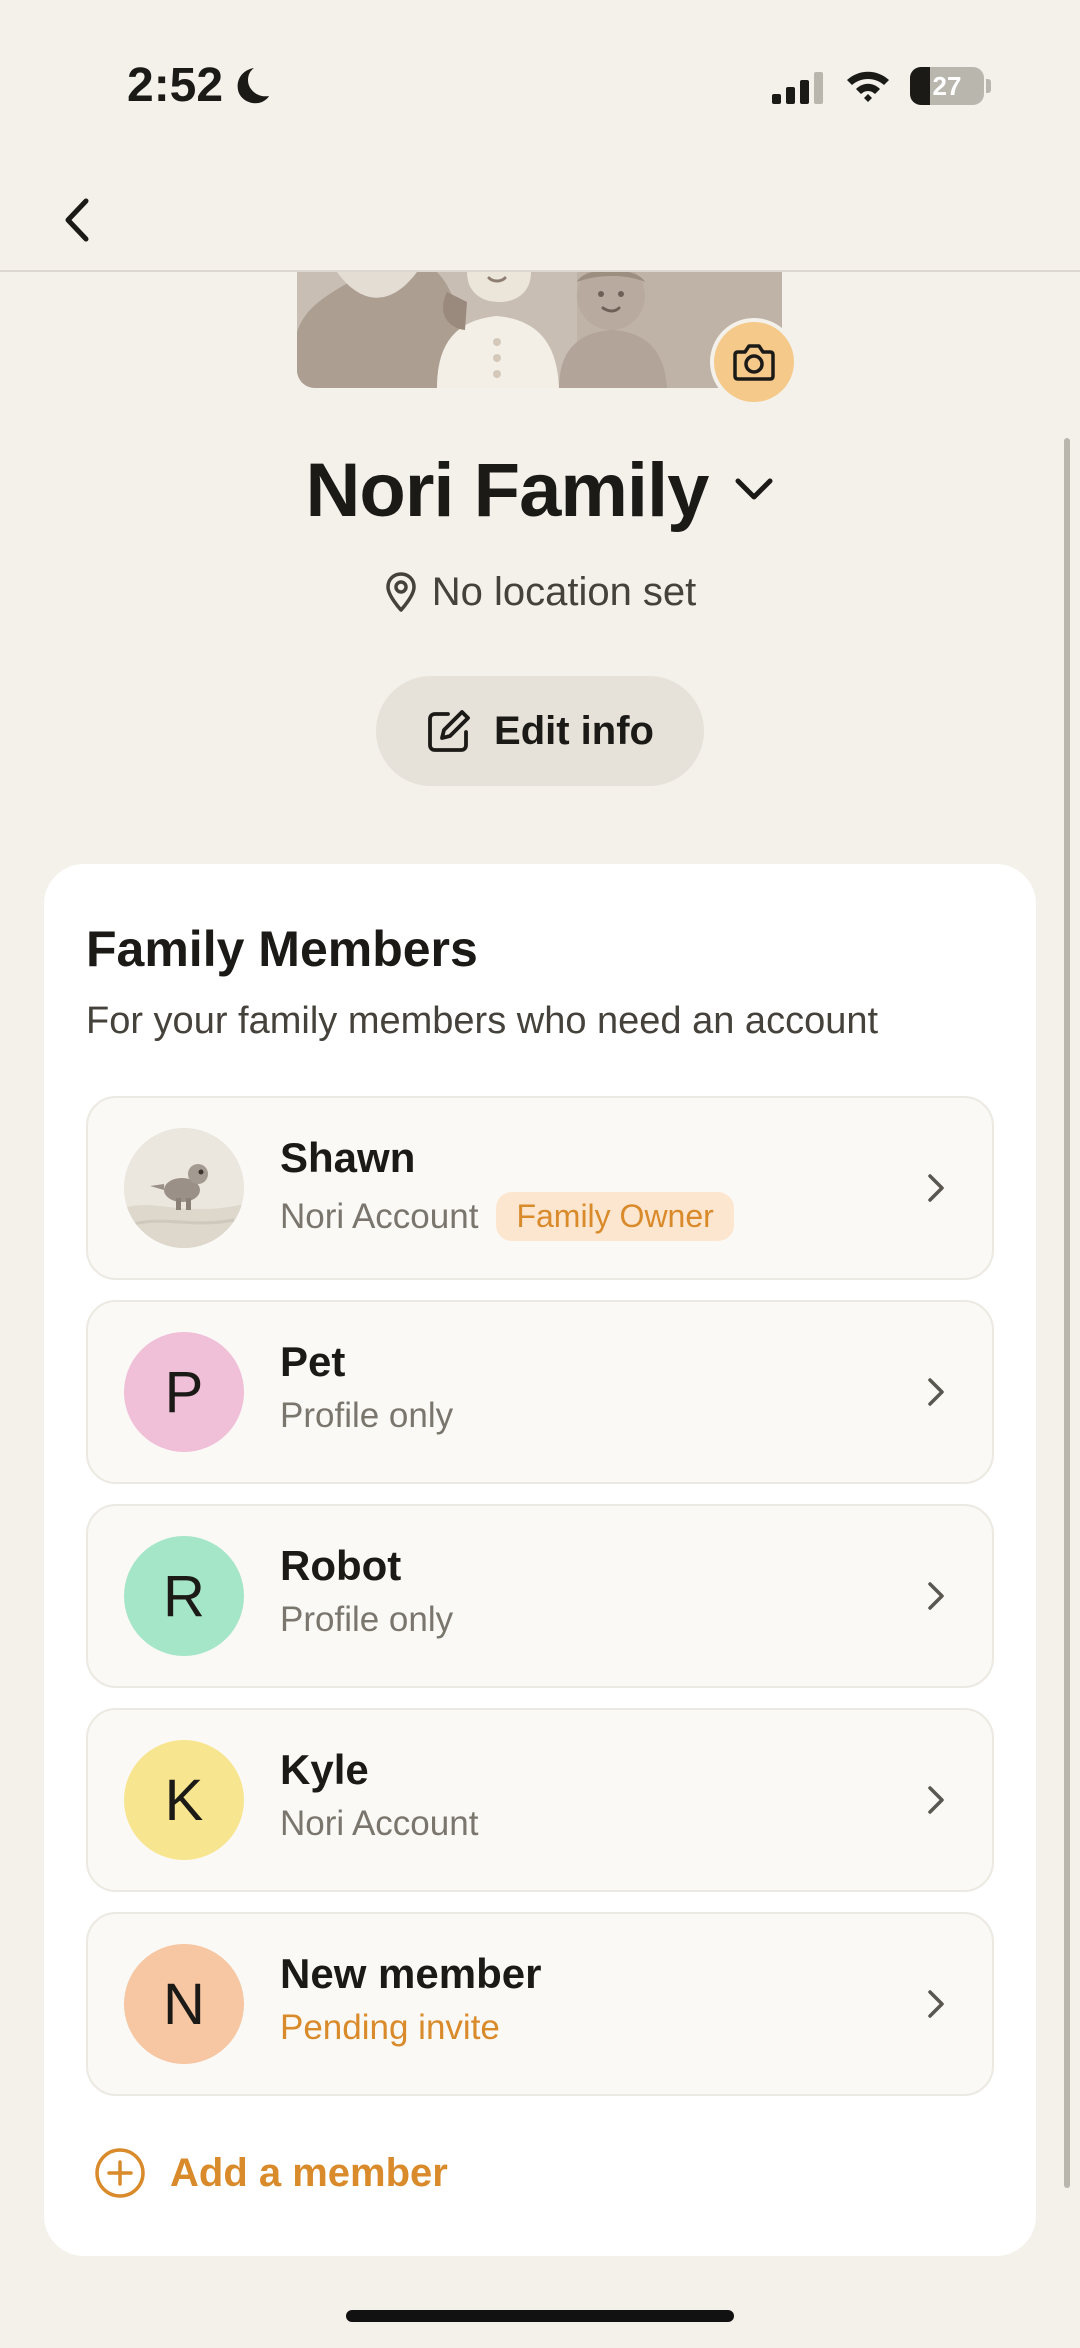  I want to click on card-title: Family Members, so click(282, 949).